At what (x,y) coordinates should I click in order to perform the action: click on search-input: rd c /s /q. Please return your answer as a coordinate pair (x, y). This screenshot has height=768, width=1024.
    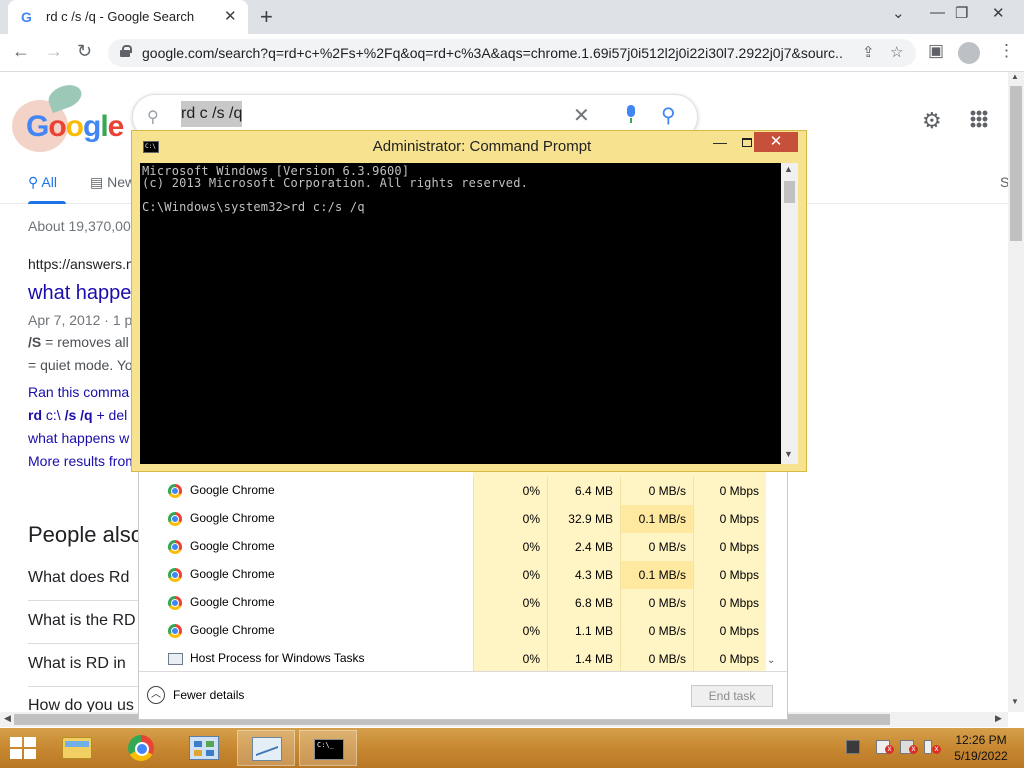
    Looking at the image, I should click on (212, 114).